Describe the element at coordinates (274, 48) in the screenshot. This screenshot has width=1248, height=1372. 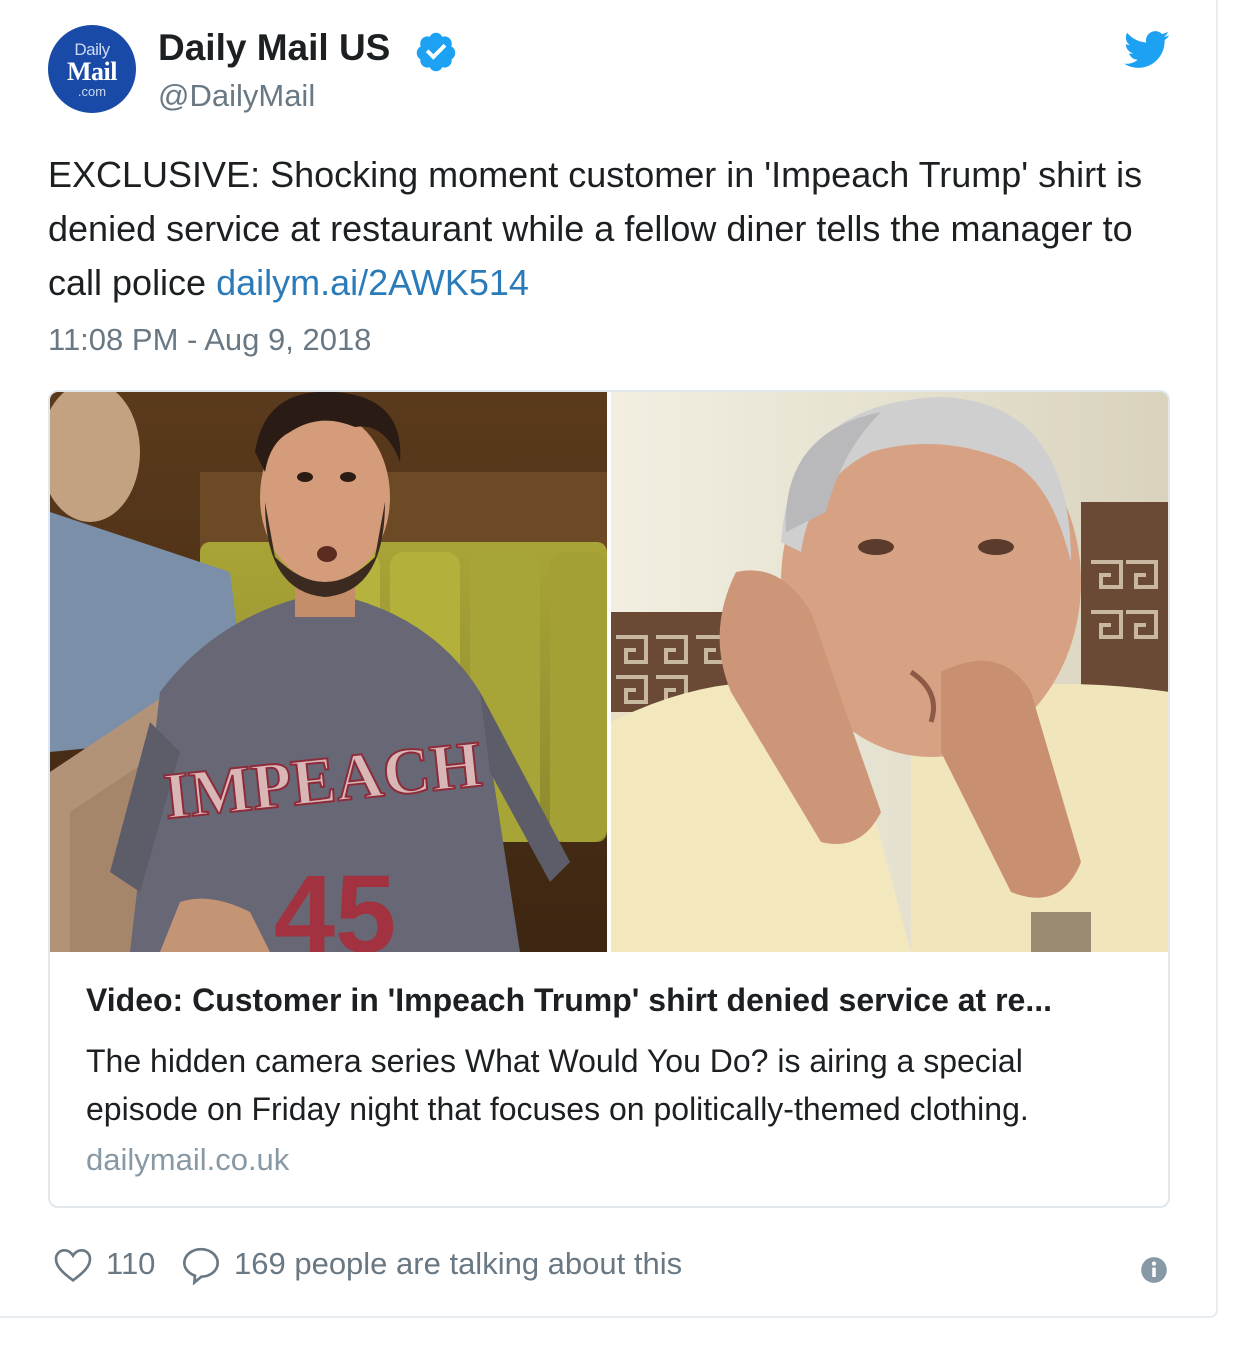
I see `display-name: Daily Mail US` at that location.